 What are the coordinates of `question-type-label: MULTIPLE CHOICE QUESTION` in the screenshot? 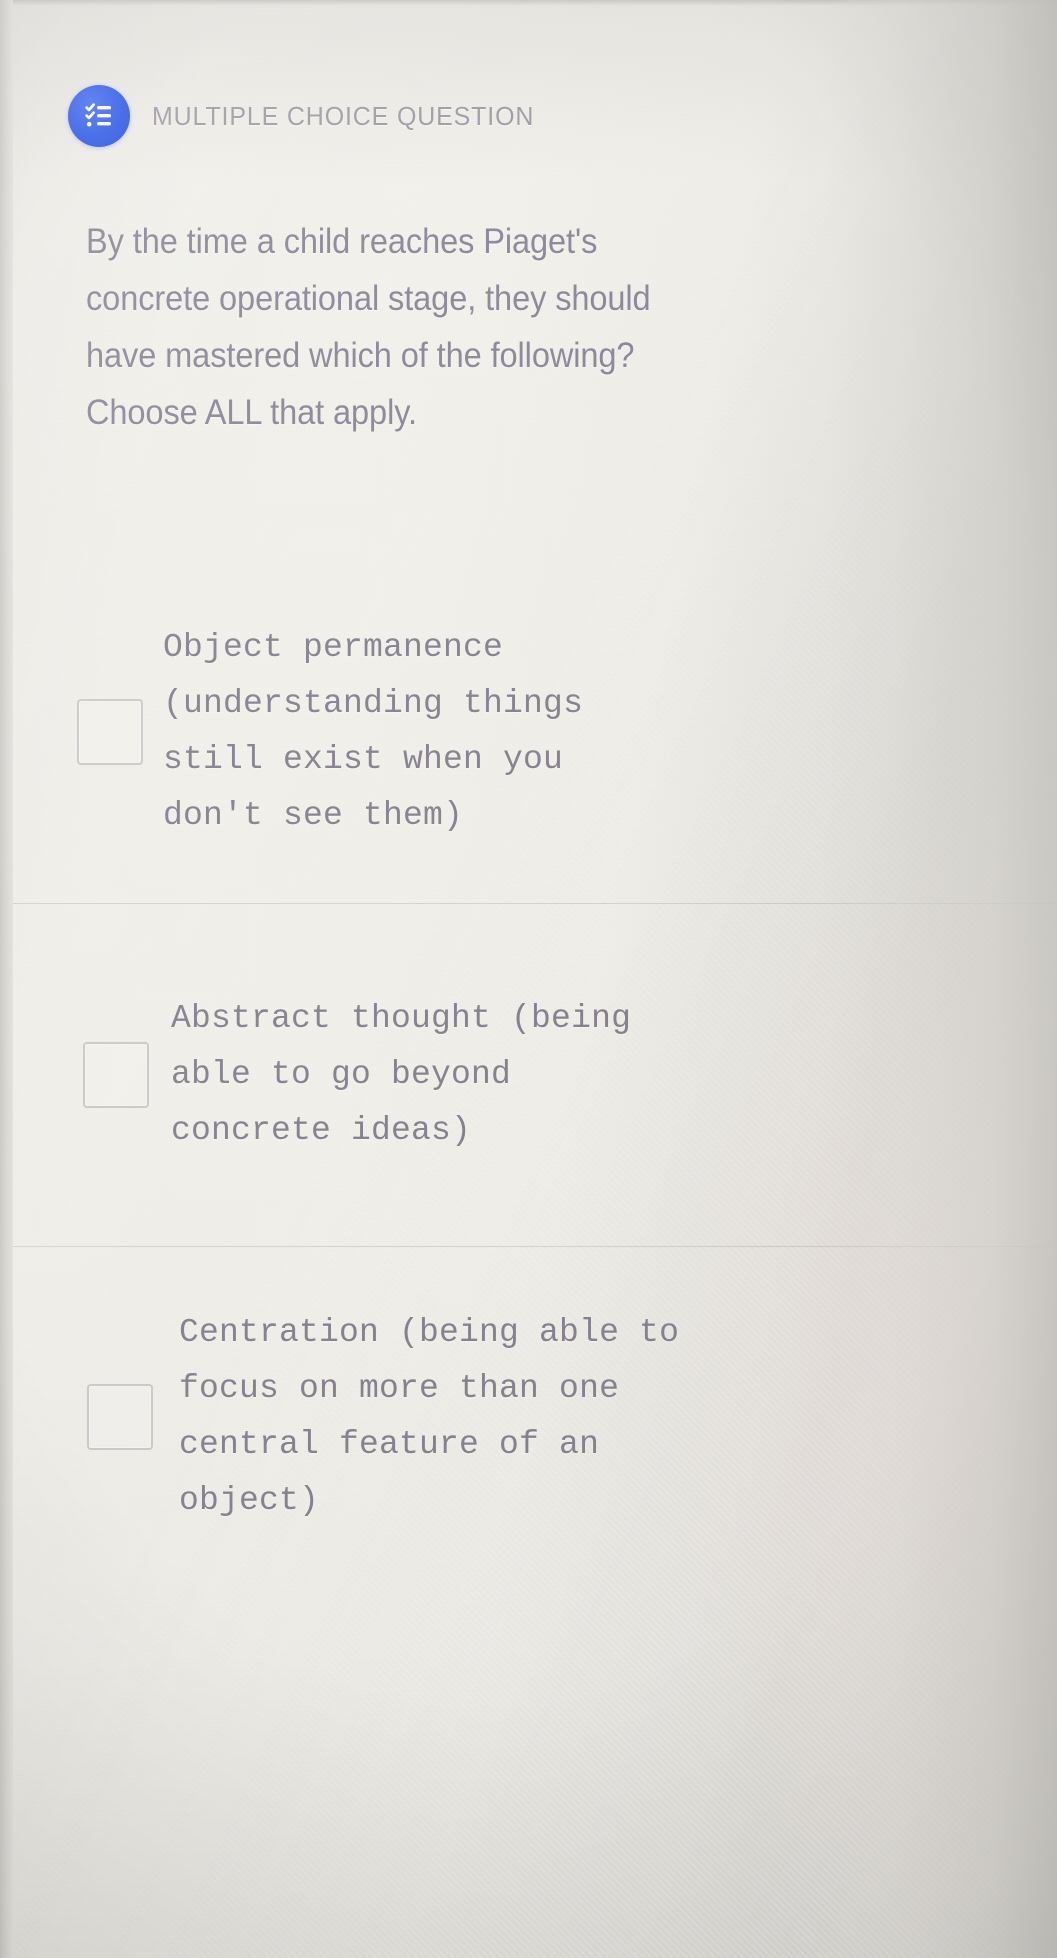 It's located at (343, 115).